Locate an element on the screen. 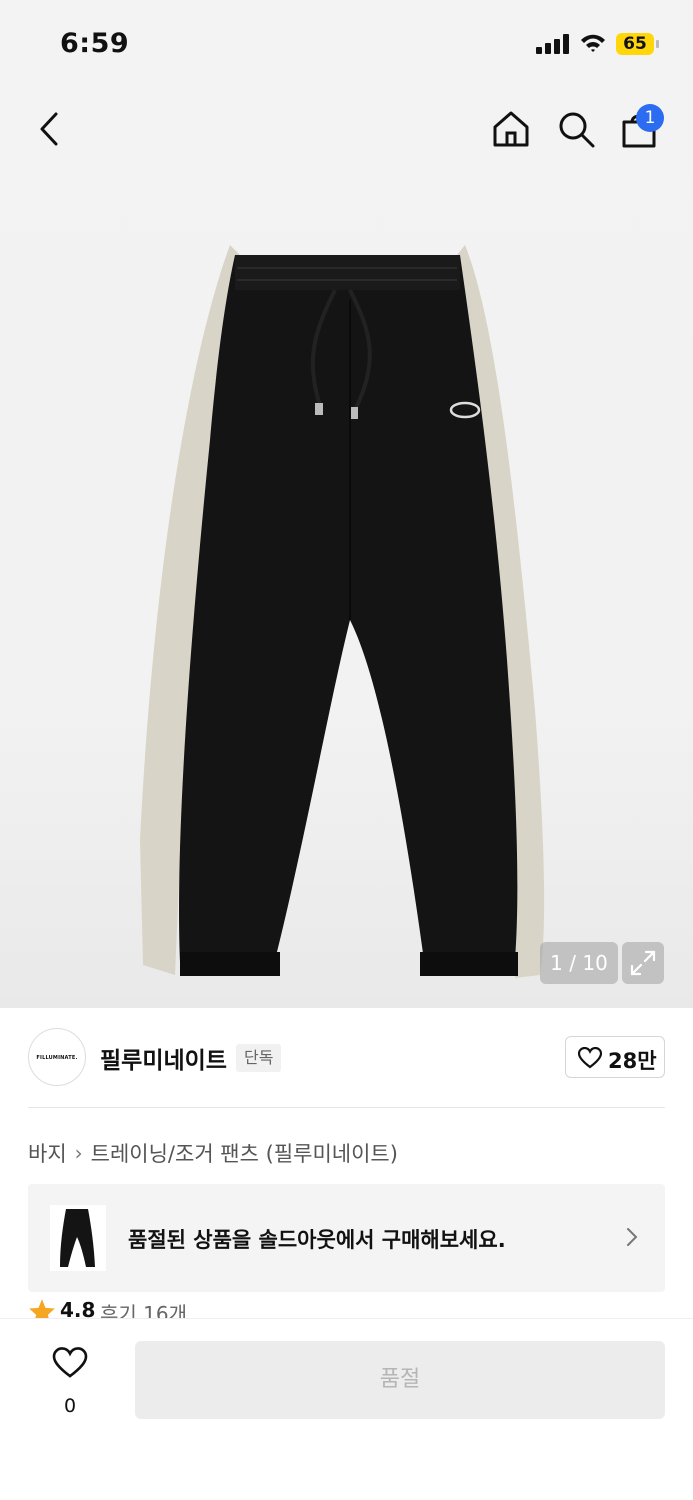 This screenshot has width=693, height=1500. star-icon is located at coordinates (42, 1309).